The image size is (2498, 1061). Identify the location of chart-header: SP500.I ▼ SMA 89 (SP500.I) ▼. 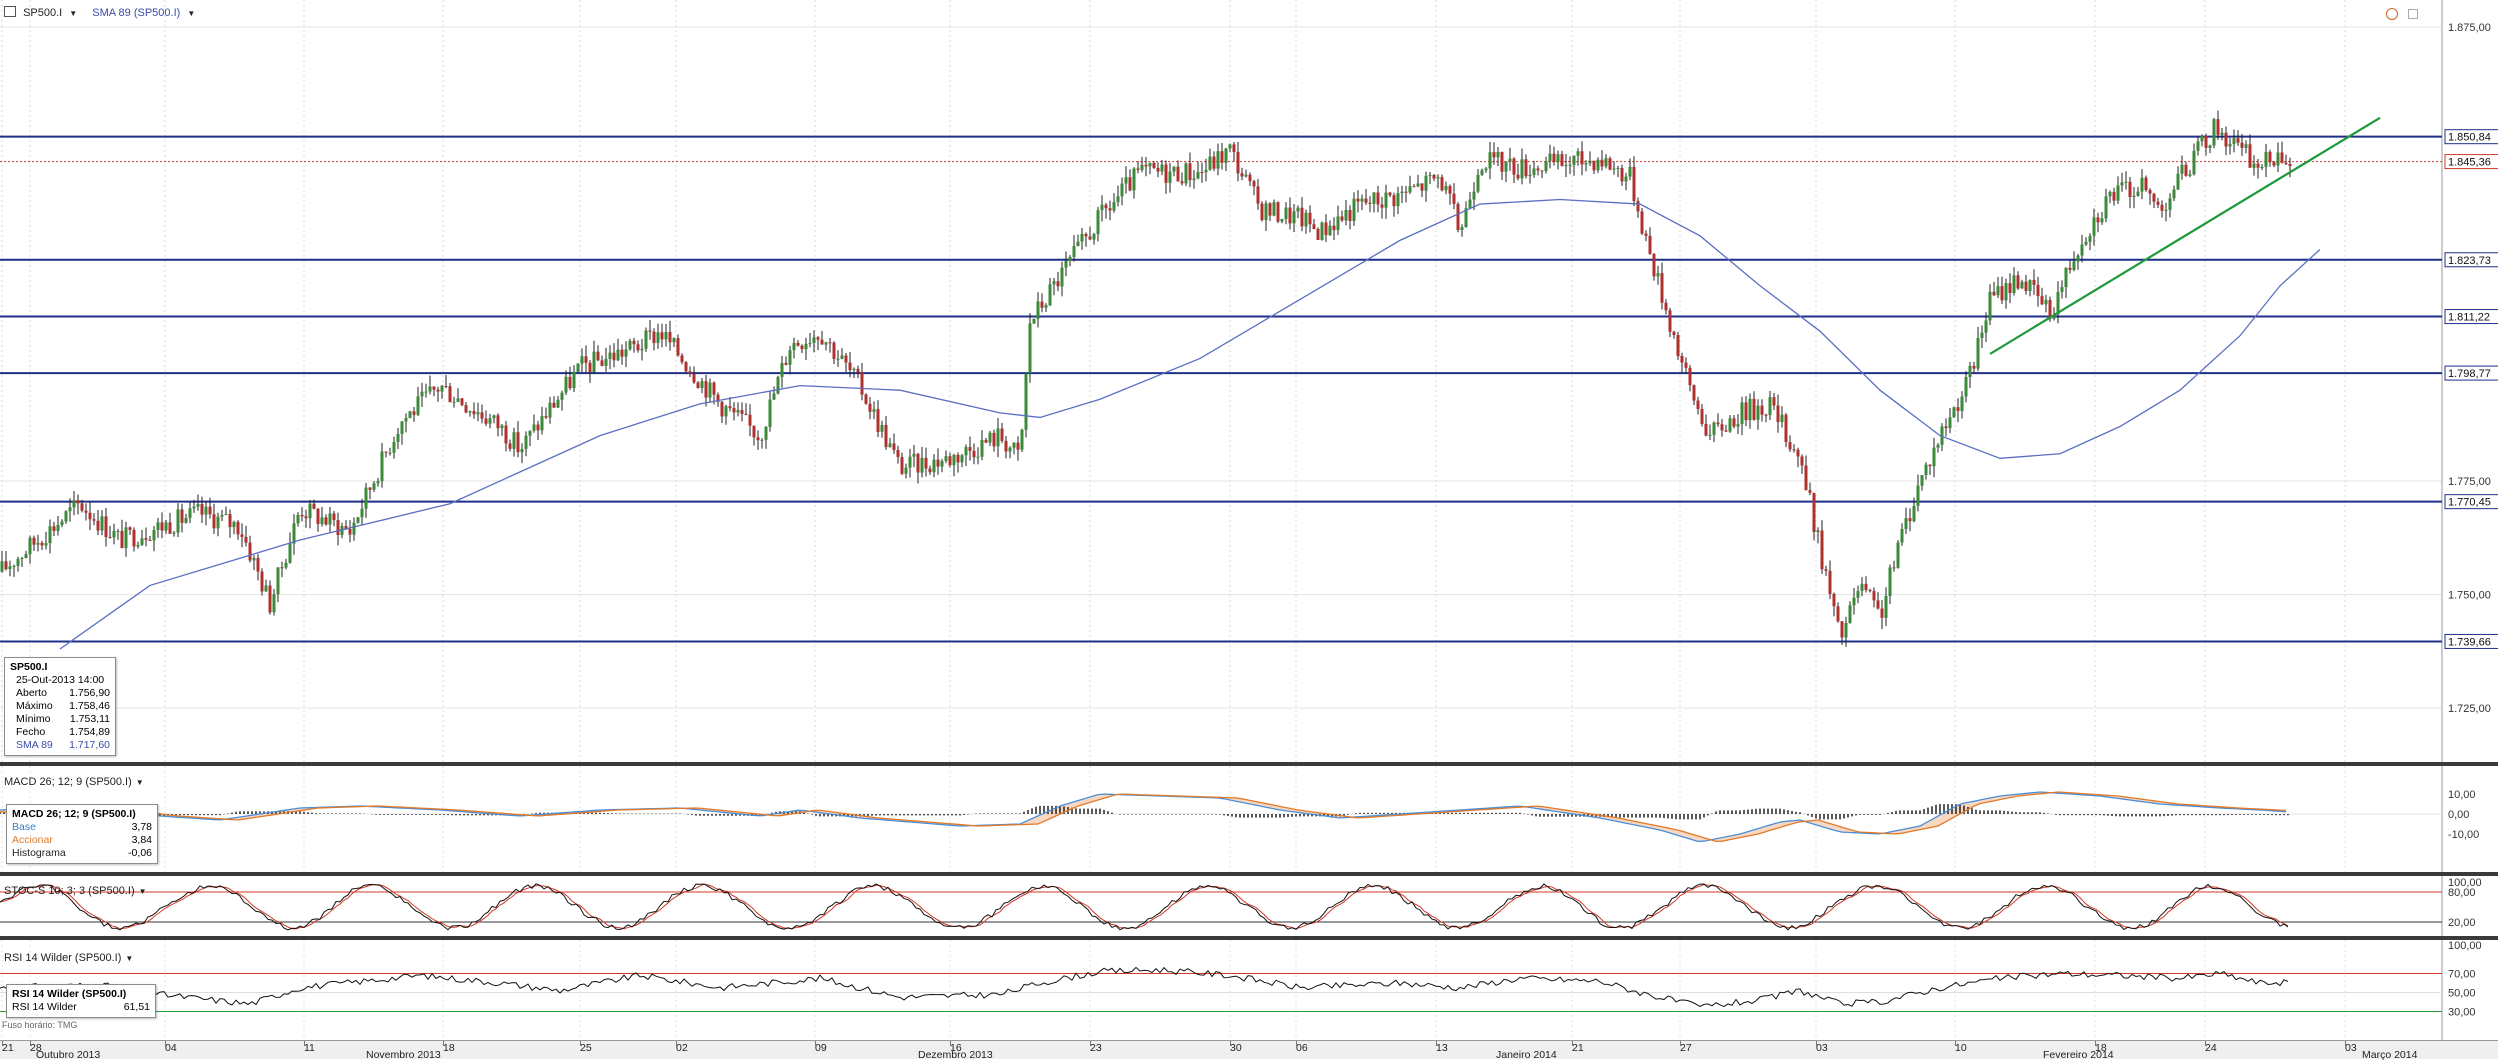
(99, 12).